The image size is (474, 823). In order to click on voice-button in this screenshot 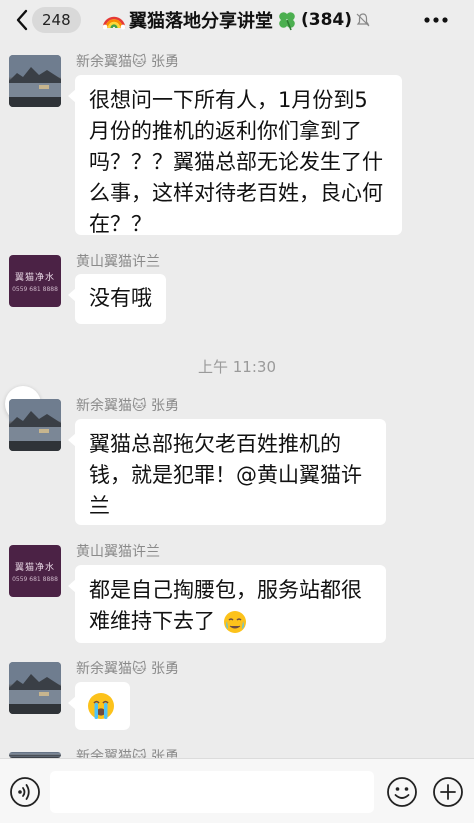, I will do `click(25, 792)`.